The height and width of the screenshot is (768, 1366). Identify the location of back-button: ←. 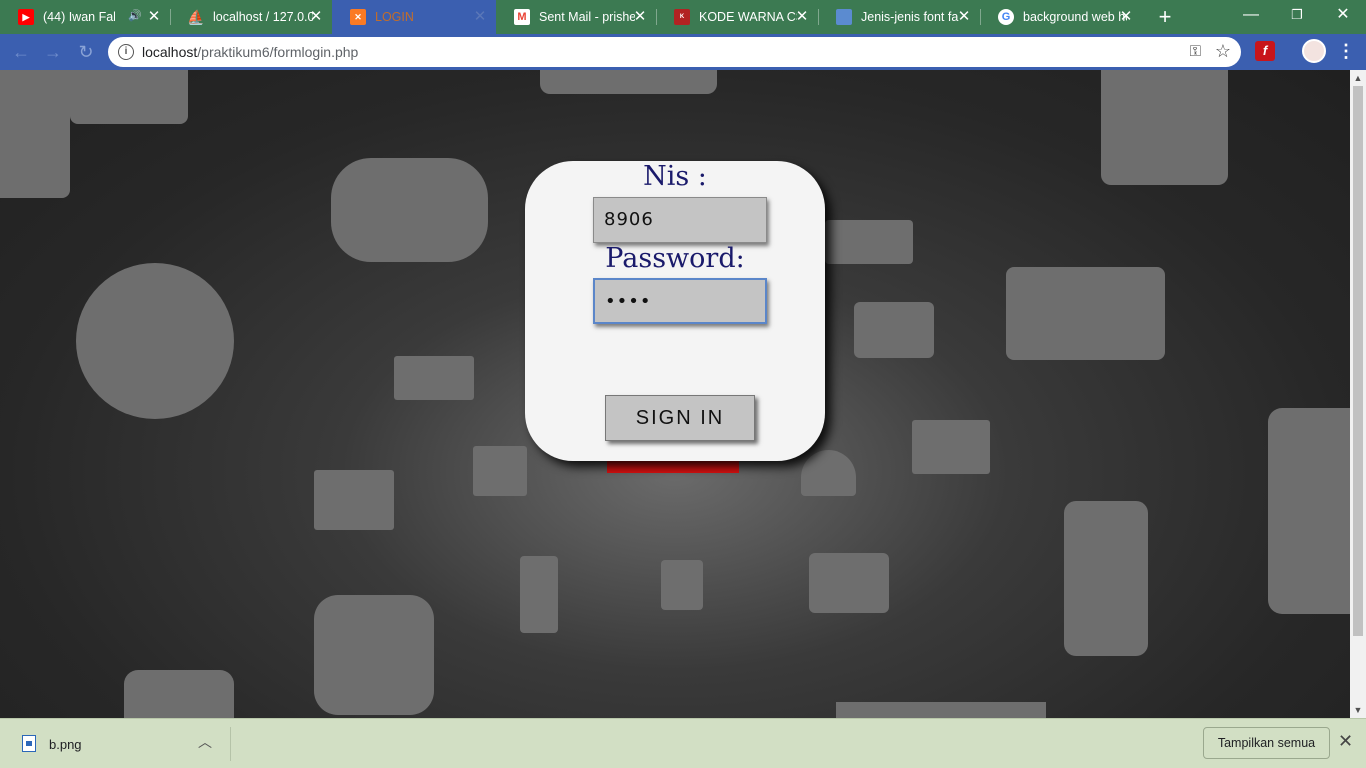
(21, 52).